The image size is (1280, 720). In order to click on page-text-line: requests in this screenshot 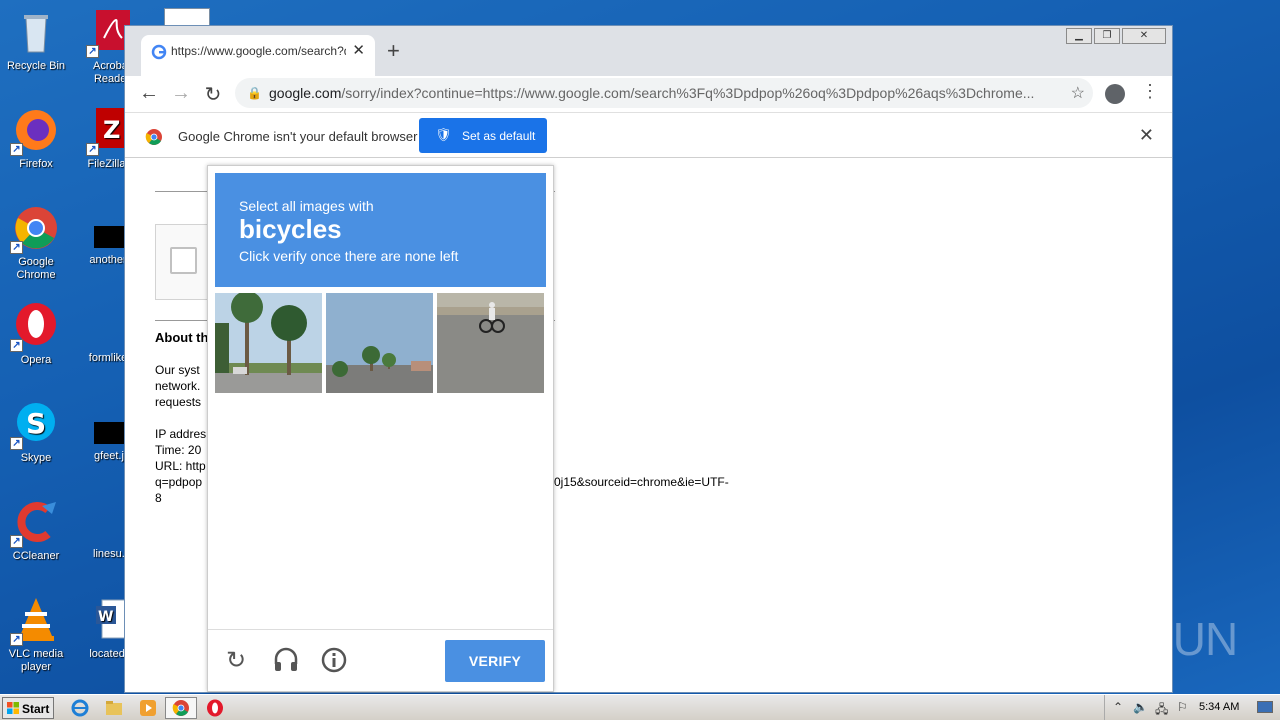, I will do `click(178, 402)`.